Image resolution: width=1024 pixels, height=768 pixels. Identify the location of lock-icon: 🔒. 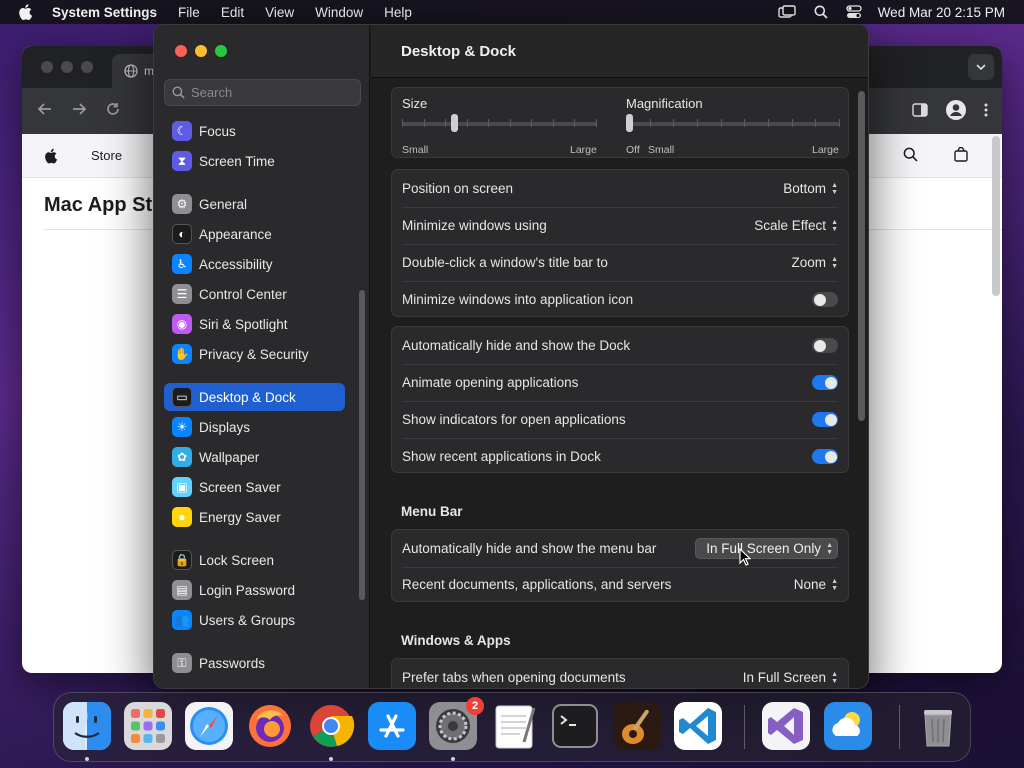
(182, 560).